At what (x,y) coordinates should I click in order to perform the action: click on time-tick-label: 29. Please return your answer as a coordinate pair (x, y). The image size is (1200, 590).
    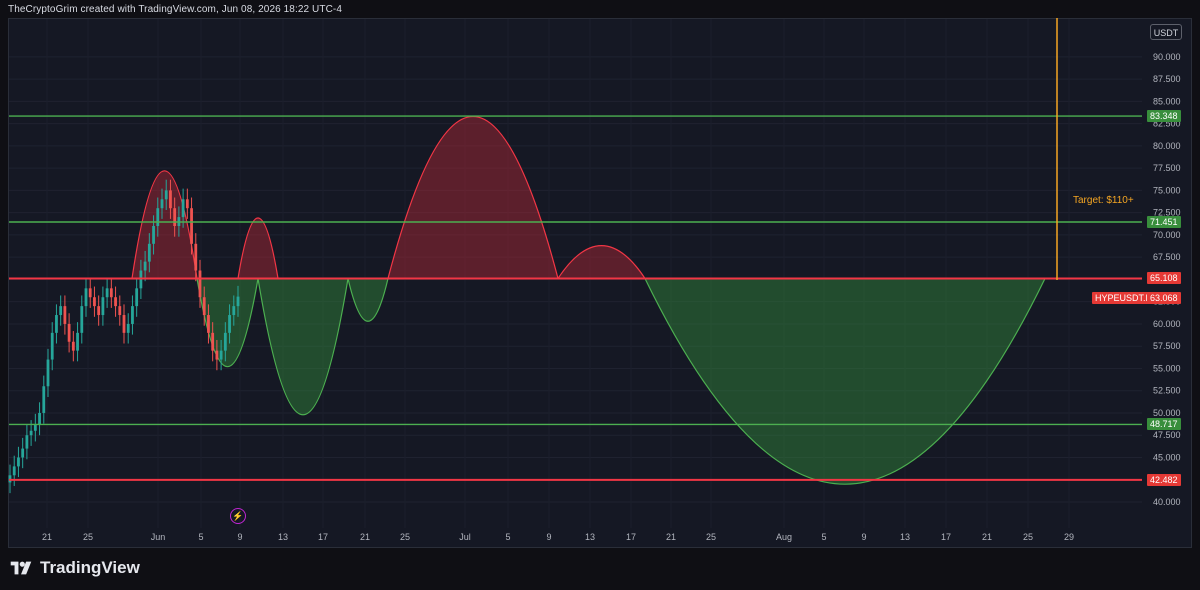
    Looking at the image, I should click on (1069, 537).